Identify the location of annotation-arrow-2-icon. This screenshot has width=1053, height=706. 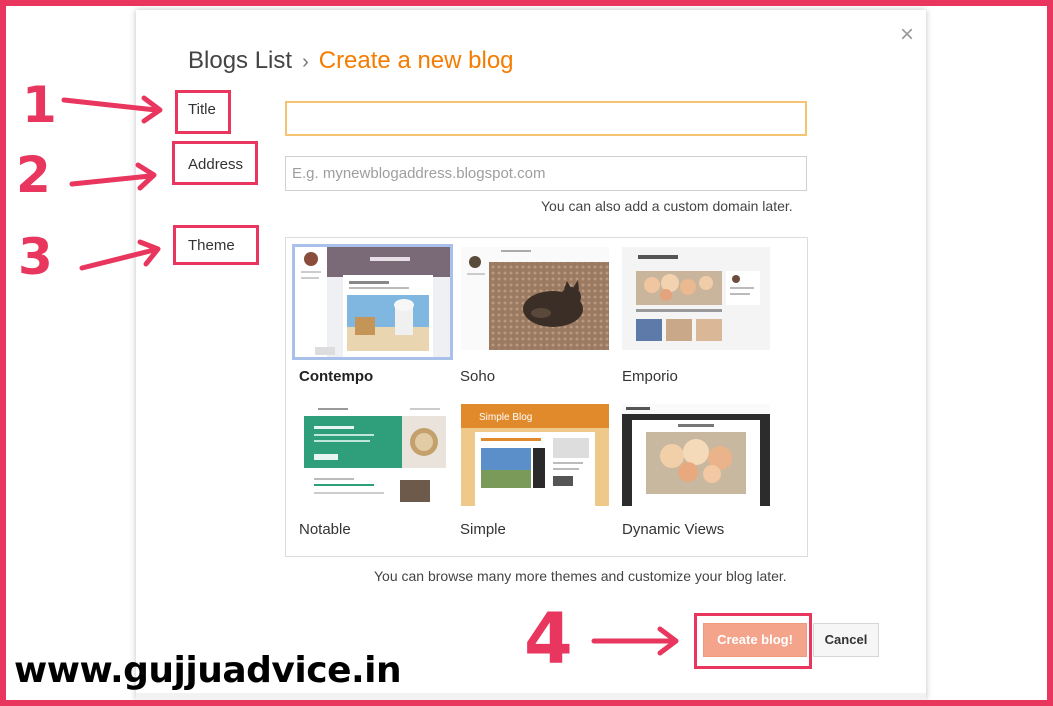
(113, 176).